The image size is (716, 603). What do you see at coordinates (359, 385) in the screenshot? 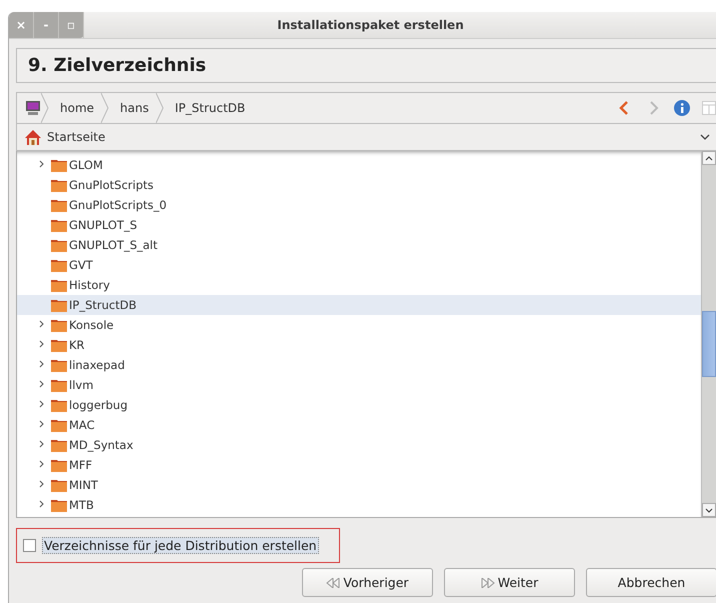
I see `folder-row: llvm` at bounding box center [359, 385].